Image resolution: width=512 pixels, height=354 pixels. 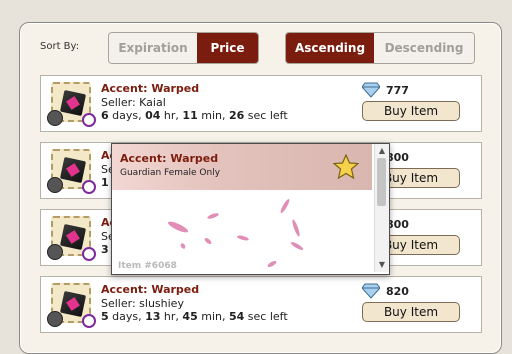 What do you see at coordinates (153, 48) in the screenshot?
I see `sort-expiration-button: Expiration` at bounding box center [153, 48].